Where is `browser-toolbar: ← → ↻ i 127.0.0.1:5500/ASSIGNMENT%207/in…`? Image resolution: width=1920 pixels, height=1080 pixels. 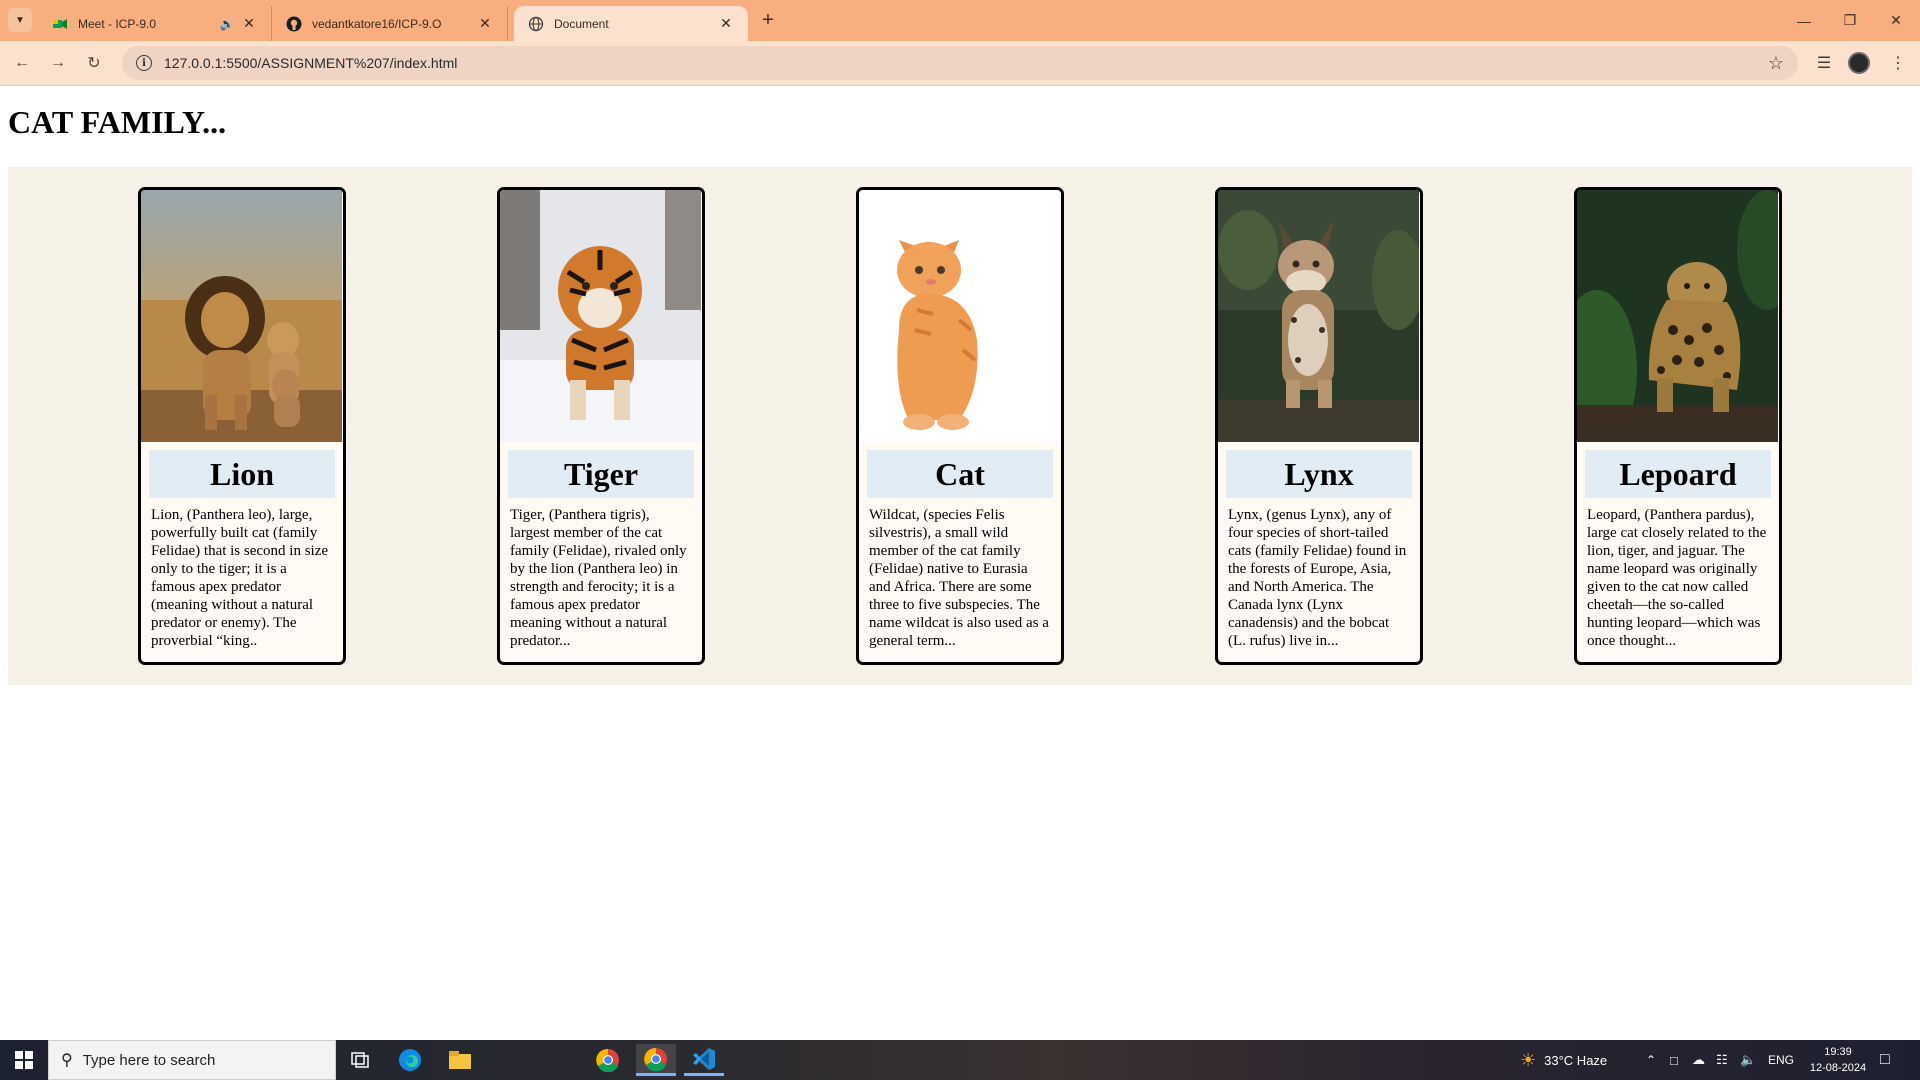
browser-toolbar: ← → ↻ i 127.0.0.1:5500/ASSIGNMENT%207/in… is located at coordinates (960, 63).